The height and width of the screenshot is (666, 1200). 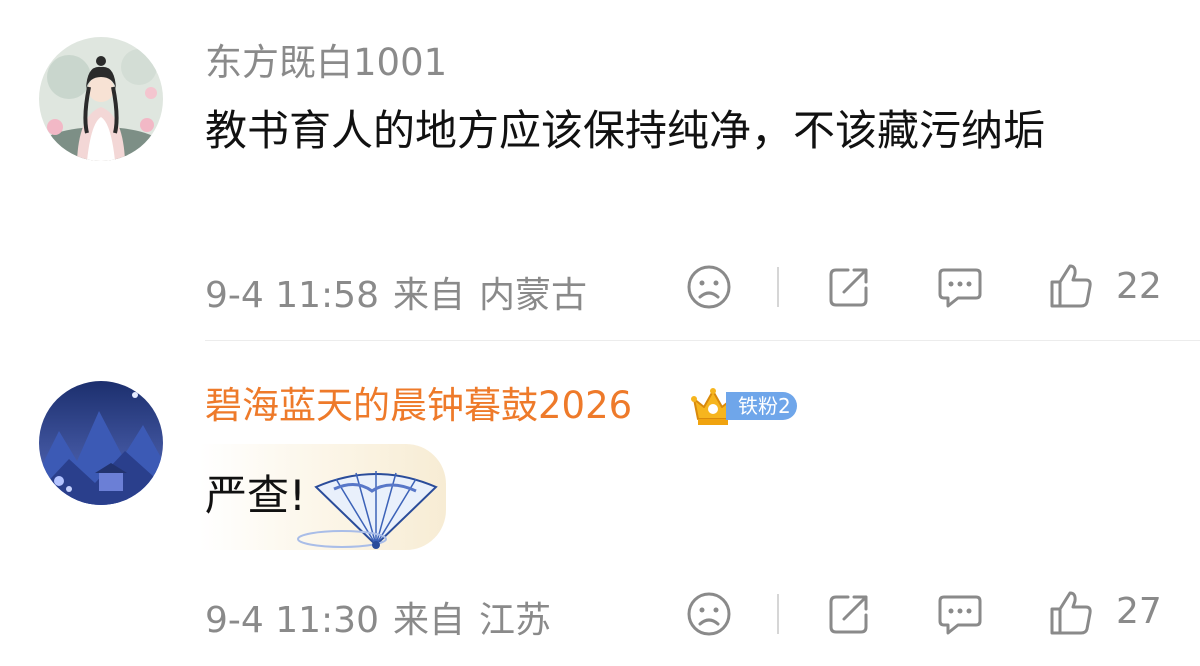 I want to click on comment-meta: 9-4 11:30 来自 江苏, so click(x=385, y=617).